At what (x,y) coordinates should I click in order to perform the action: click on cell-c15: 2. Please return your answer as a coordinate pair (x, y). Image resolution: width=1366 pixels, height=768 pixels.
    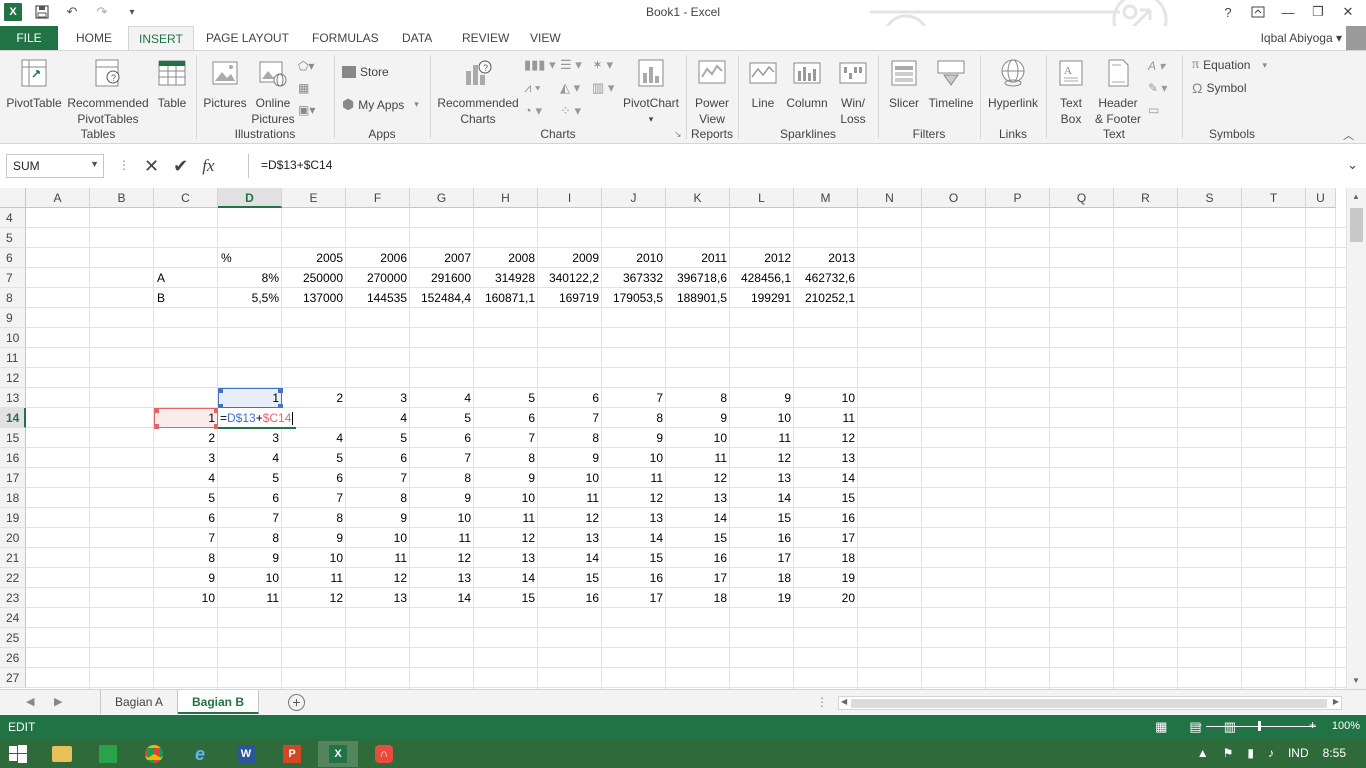
    Looking at the image, I should click on (186, 438).